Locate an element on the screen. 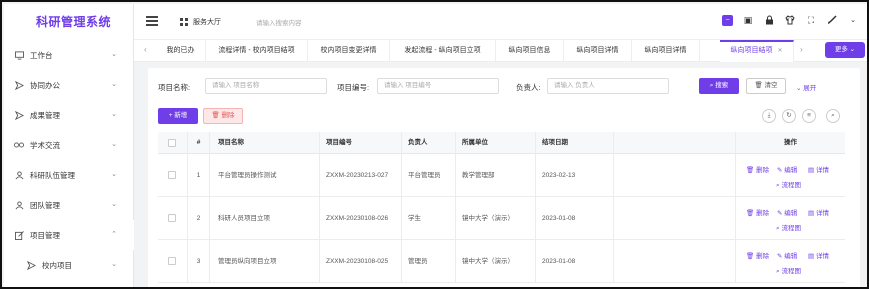 This screenshot has height=289, width=869. row-project-name: 管理员纵向项目立项 is located at coordinates (265, 261).